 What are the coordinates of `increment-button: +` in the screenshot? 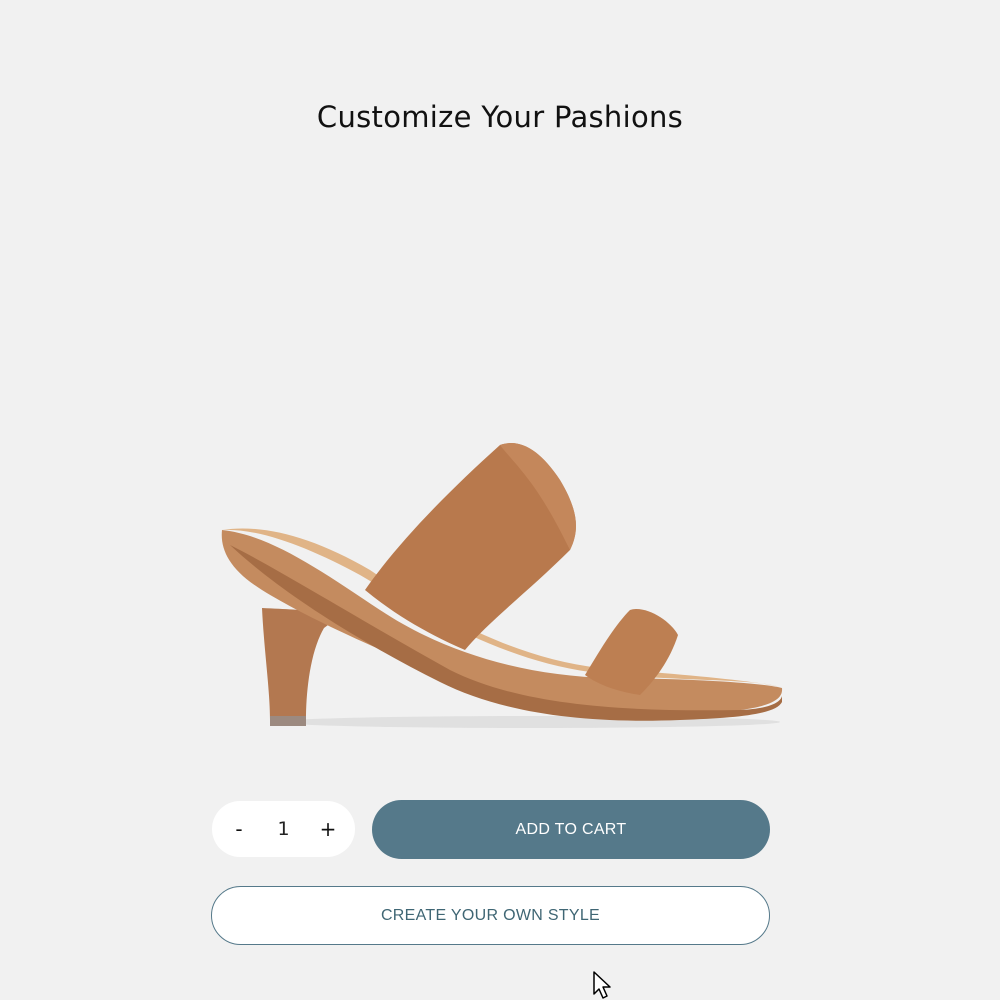 It's located at (328, 829).